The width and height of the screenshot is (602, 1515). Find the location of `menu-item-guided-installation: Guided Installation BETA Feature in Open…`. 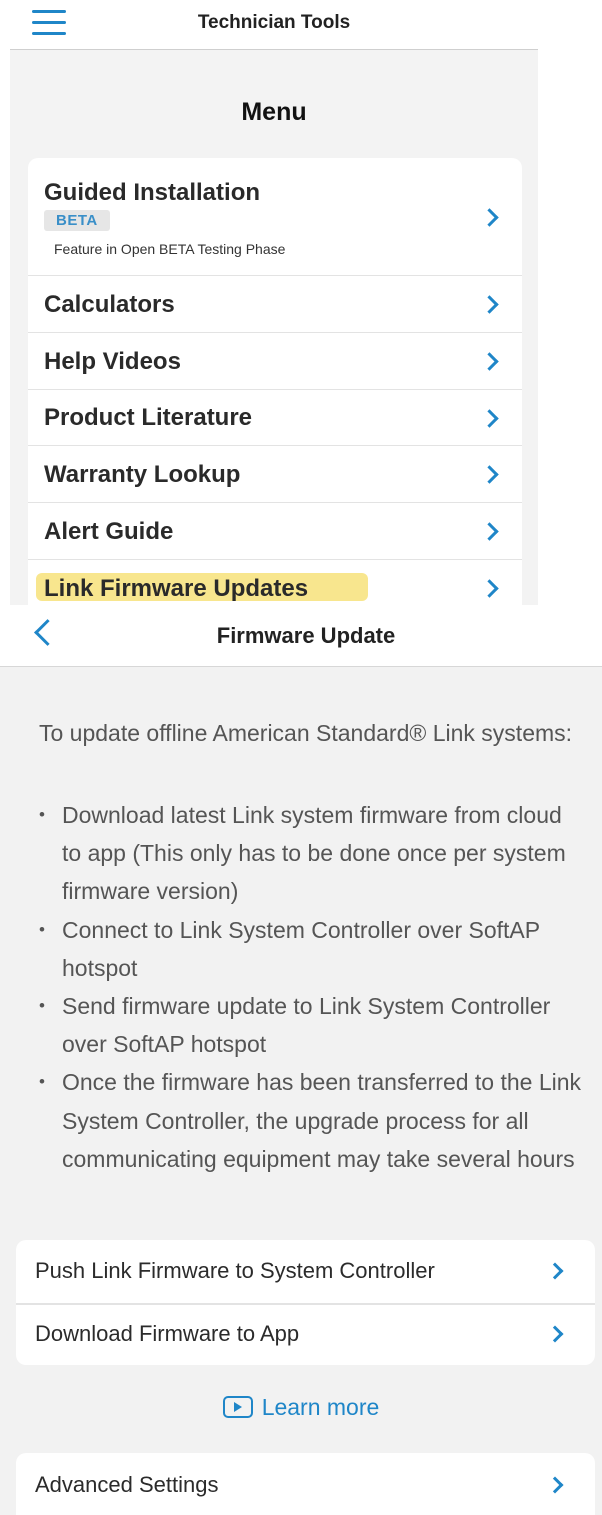

menu-item-guided-installation: Guided Installation BETA Feature in Open… is located at coordinates (275, 217).